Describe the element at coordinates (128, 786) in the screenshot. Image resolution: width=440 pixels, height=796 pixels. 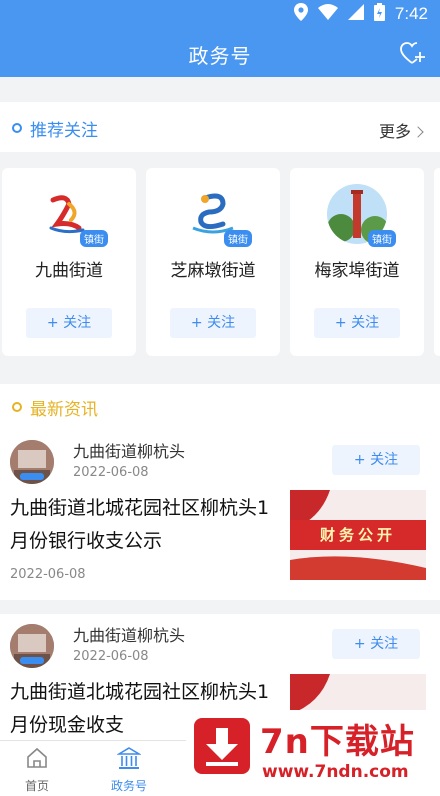
I see `nav-label: 政务号` at that location.